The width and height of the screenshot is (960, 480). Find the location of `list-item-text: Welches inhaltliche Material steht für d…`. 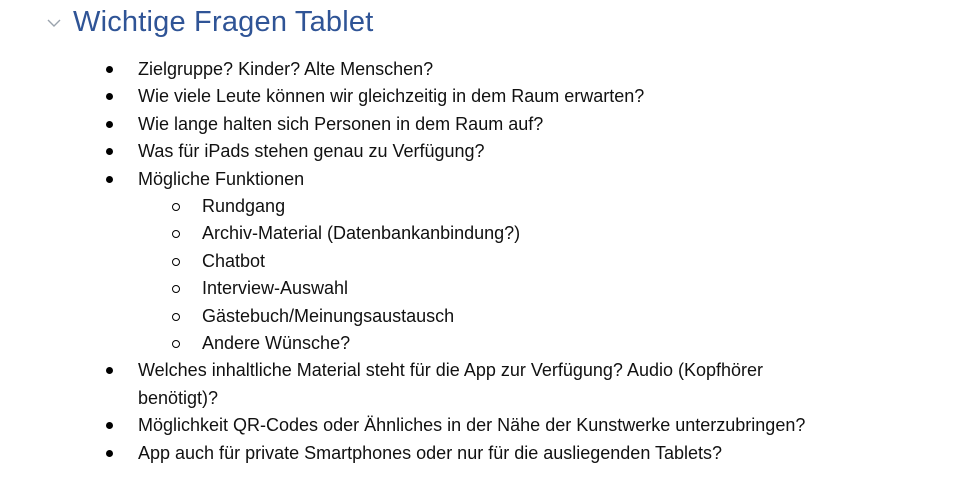

list-item-text: Welches inhaltliche Material steht für d… is located at coordinates (451, 384).